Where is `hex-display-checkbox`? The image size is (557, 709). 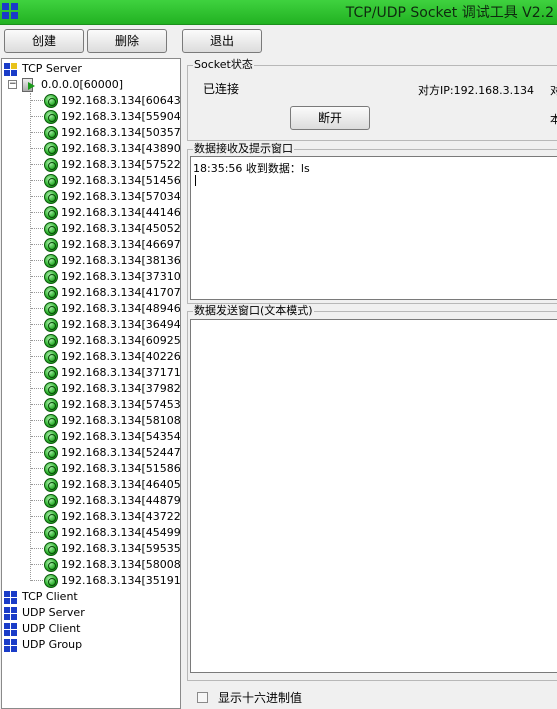
hex-display-checkbox is located at coordinates (202, 697).